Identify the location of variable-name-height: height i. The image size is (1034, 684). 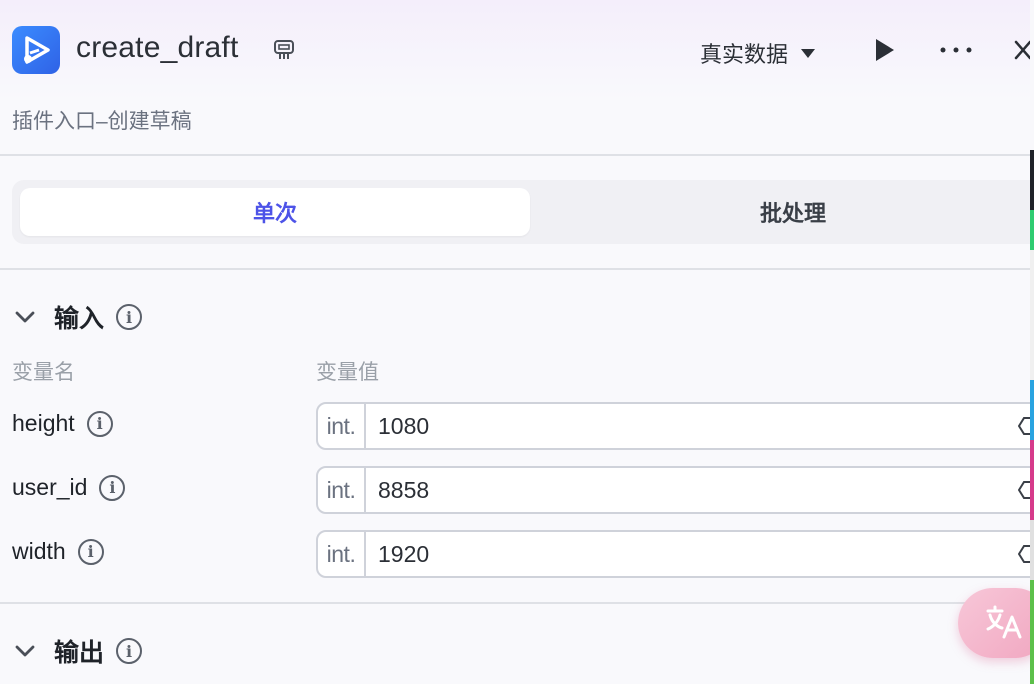
(62, 423).